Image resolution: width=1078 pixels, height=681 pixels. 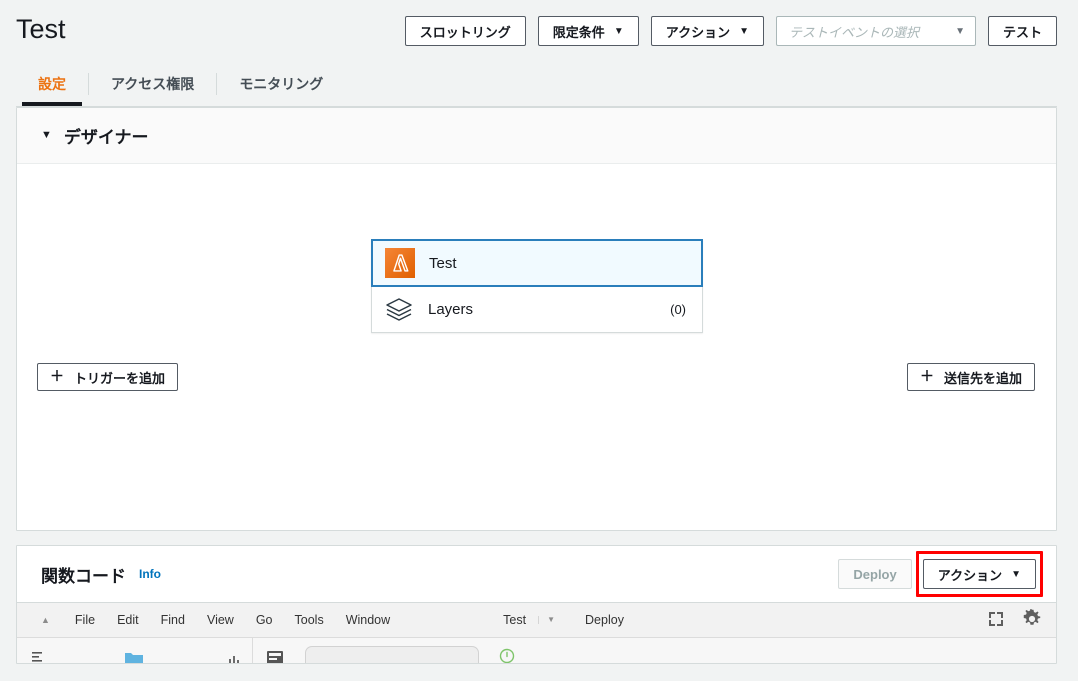 I want to click on status-ok-icon, so click(x=507, y=655).